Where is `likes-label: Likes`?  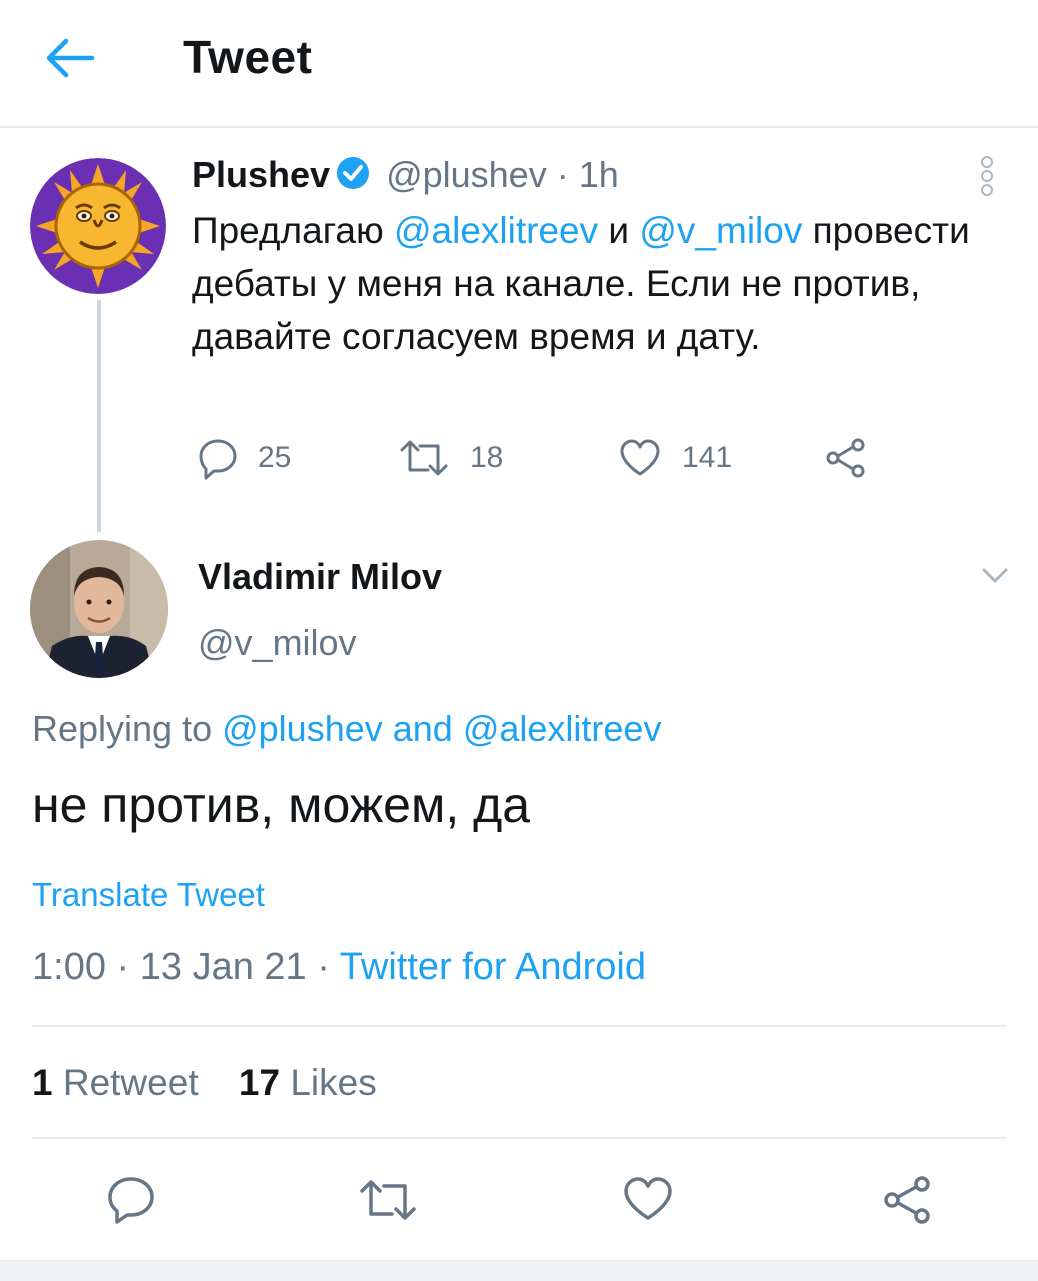 likes-label: Likes is located at coordinates (333, 1082).